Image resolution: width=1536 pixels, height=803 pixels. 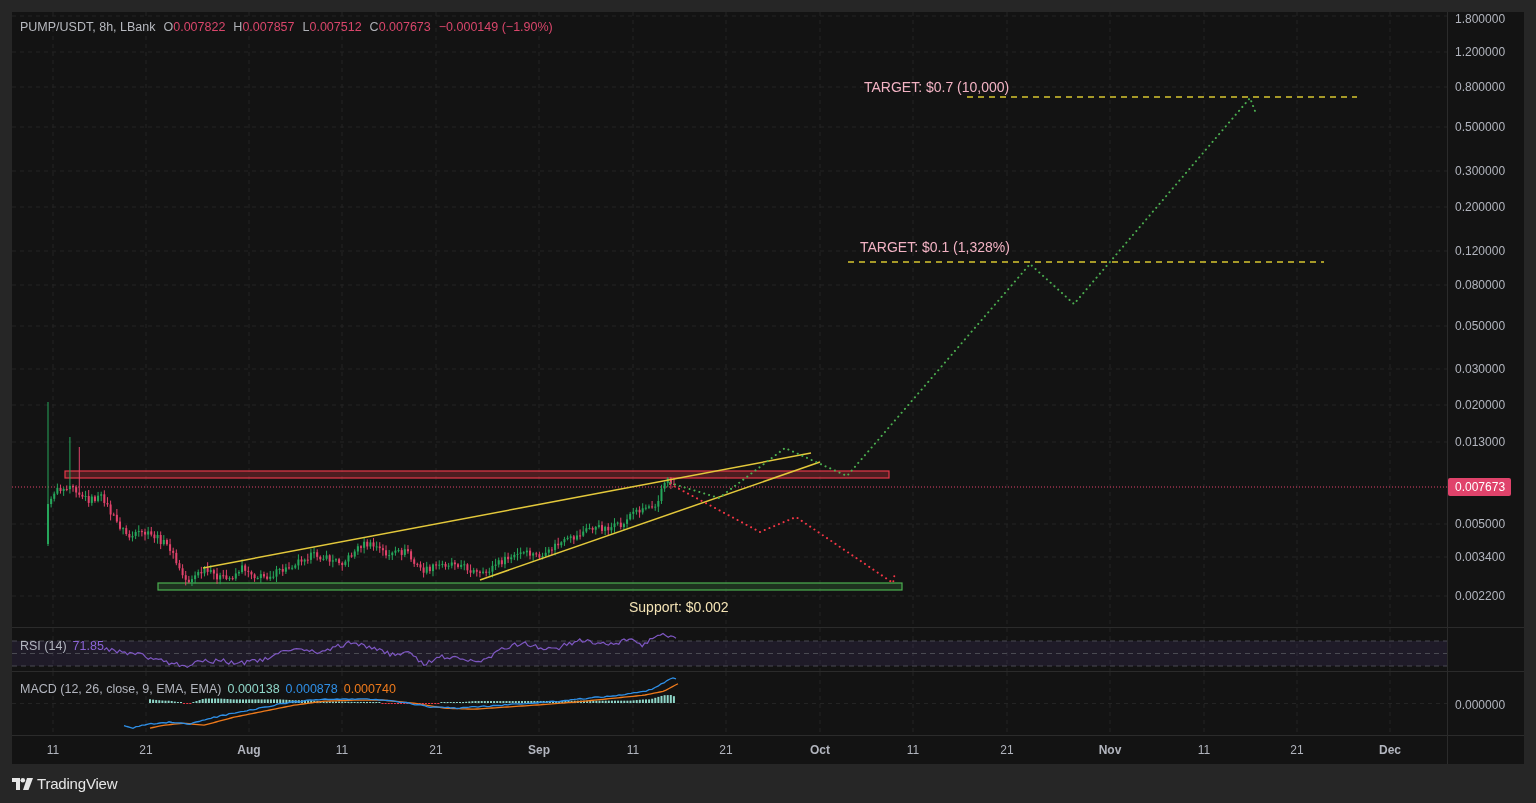 I want to click on time-axis-label: Oct, so click(x=820, y=750).